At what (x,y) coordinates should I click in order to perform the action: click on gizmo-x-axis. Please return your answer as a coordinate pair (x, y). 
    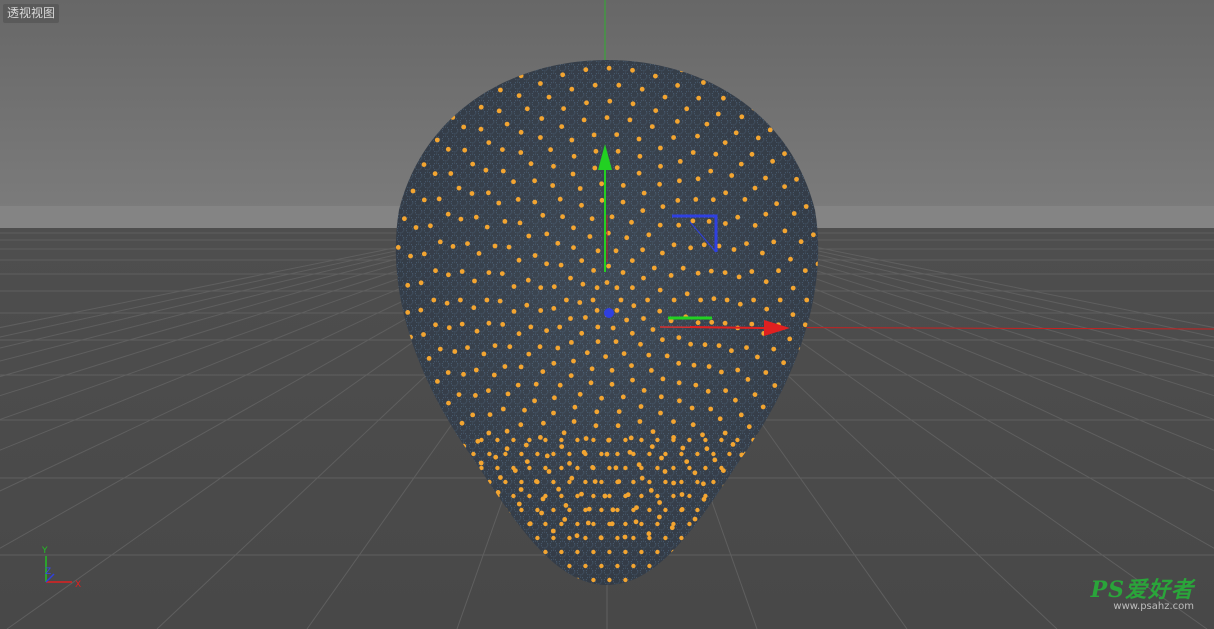
    Looking at the image, I should click on (727, 327).